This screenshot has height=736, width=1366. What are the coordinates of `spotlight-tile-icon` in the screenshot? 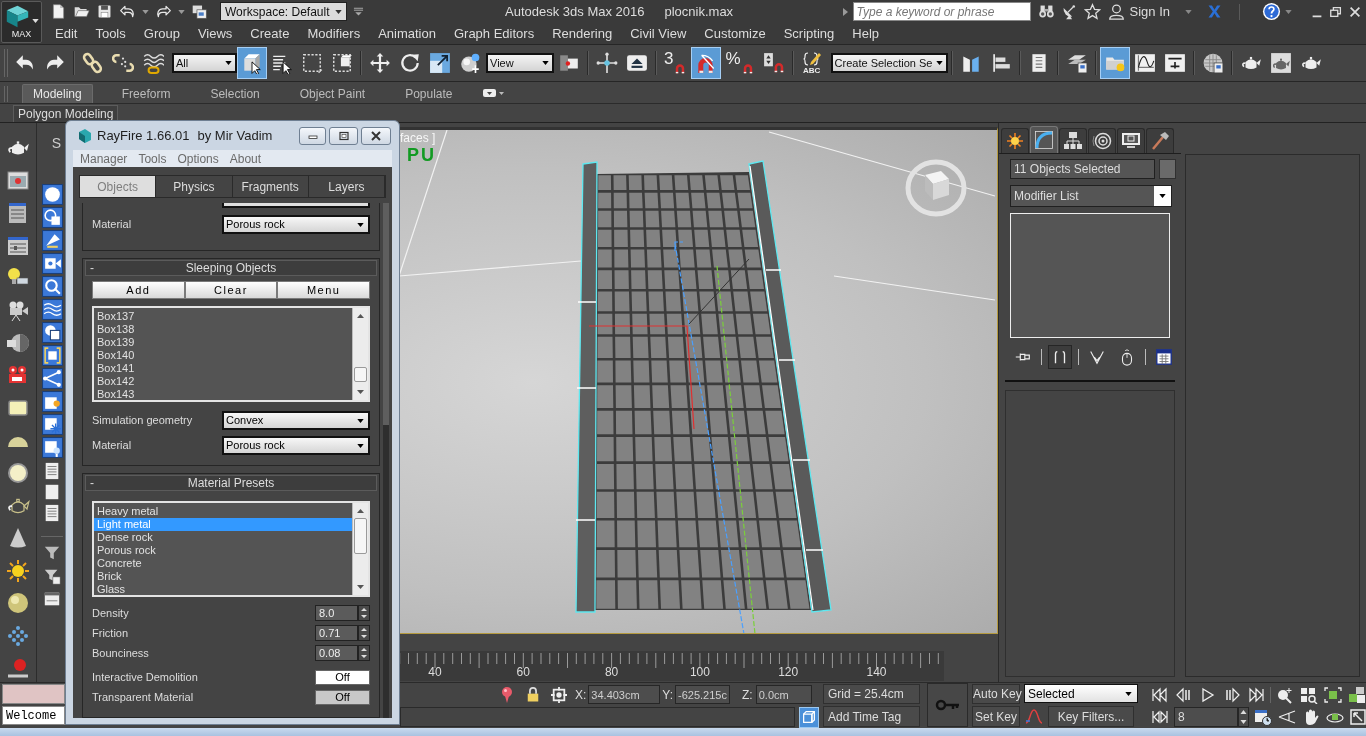 It's located at (52, 240).